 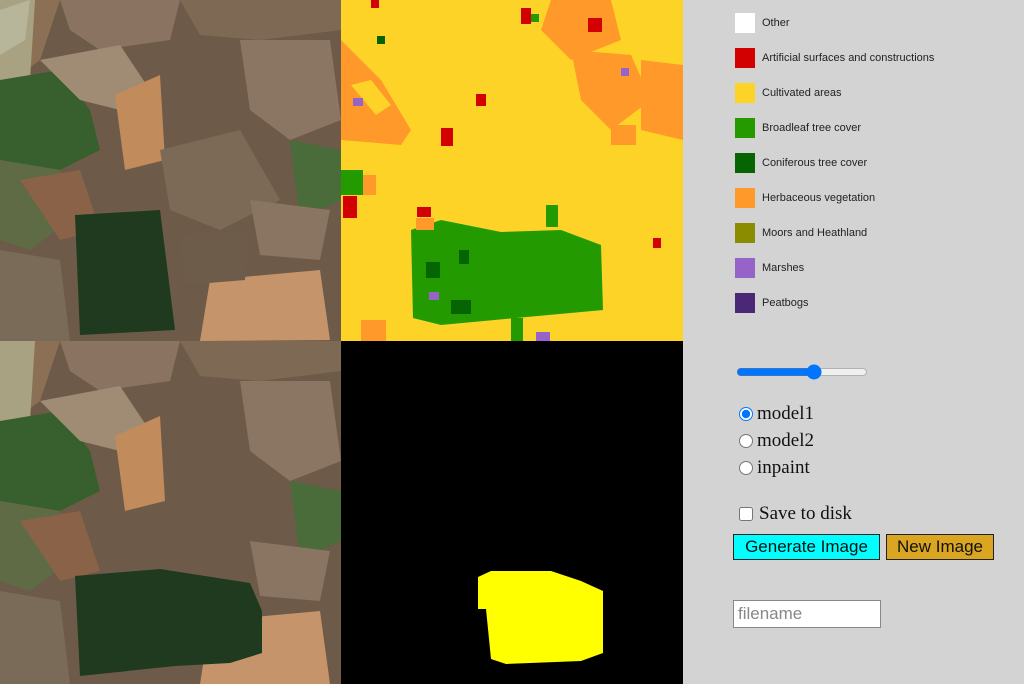 I want to click on radio-model2: model2, so click(x=776, y=441).